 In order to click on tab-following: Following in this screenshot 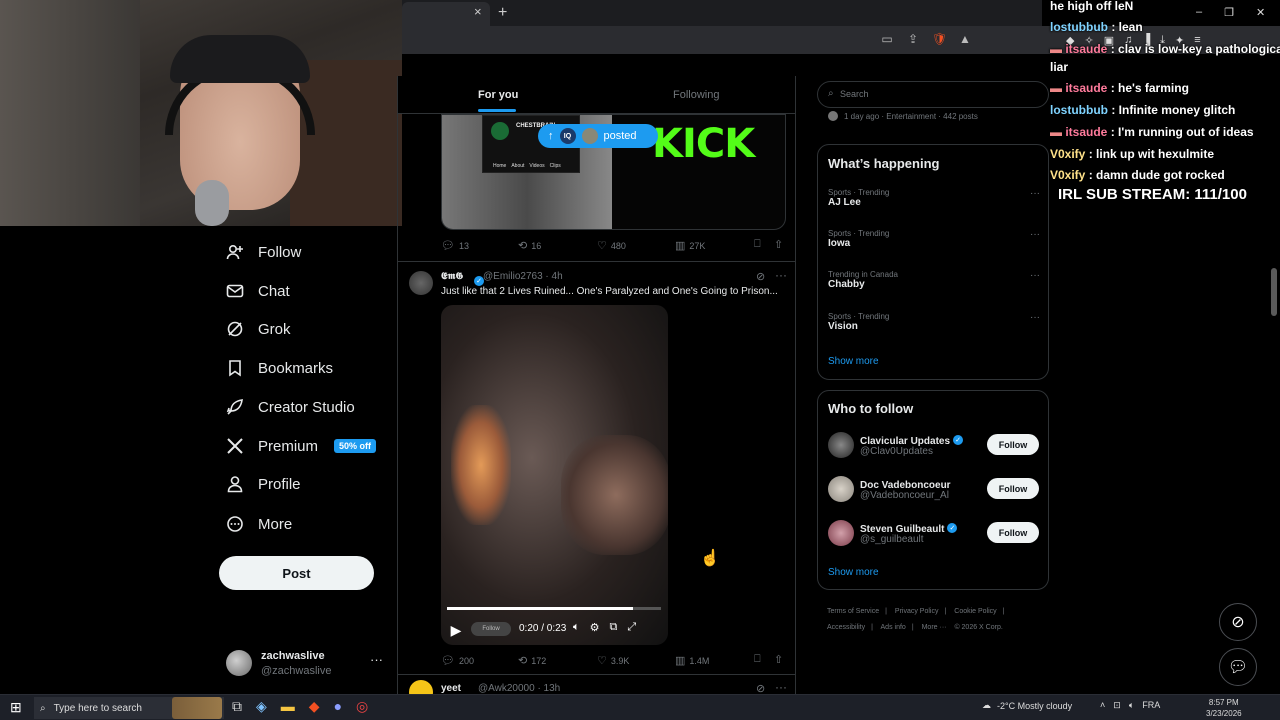, I will do `click(696, 95)`.